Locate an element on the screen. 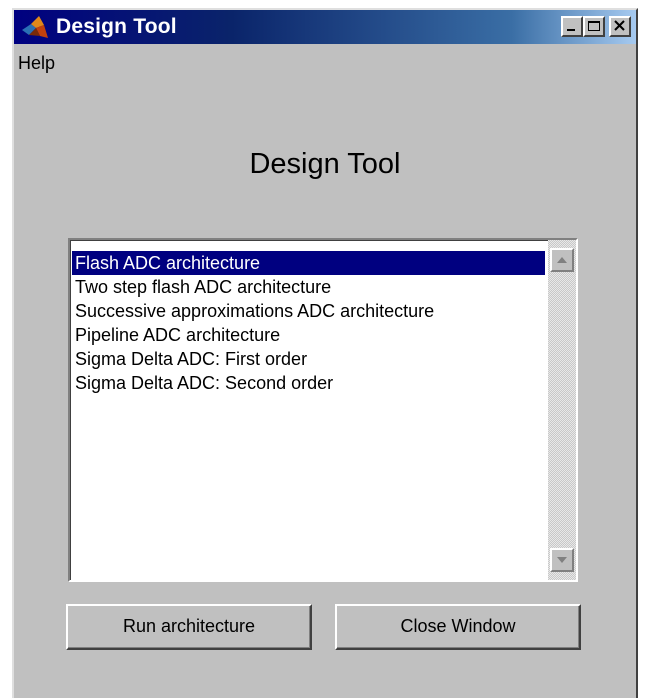 This screenshot has width=647, height=698. maximize-icon is located at coordinates (594, 26).